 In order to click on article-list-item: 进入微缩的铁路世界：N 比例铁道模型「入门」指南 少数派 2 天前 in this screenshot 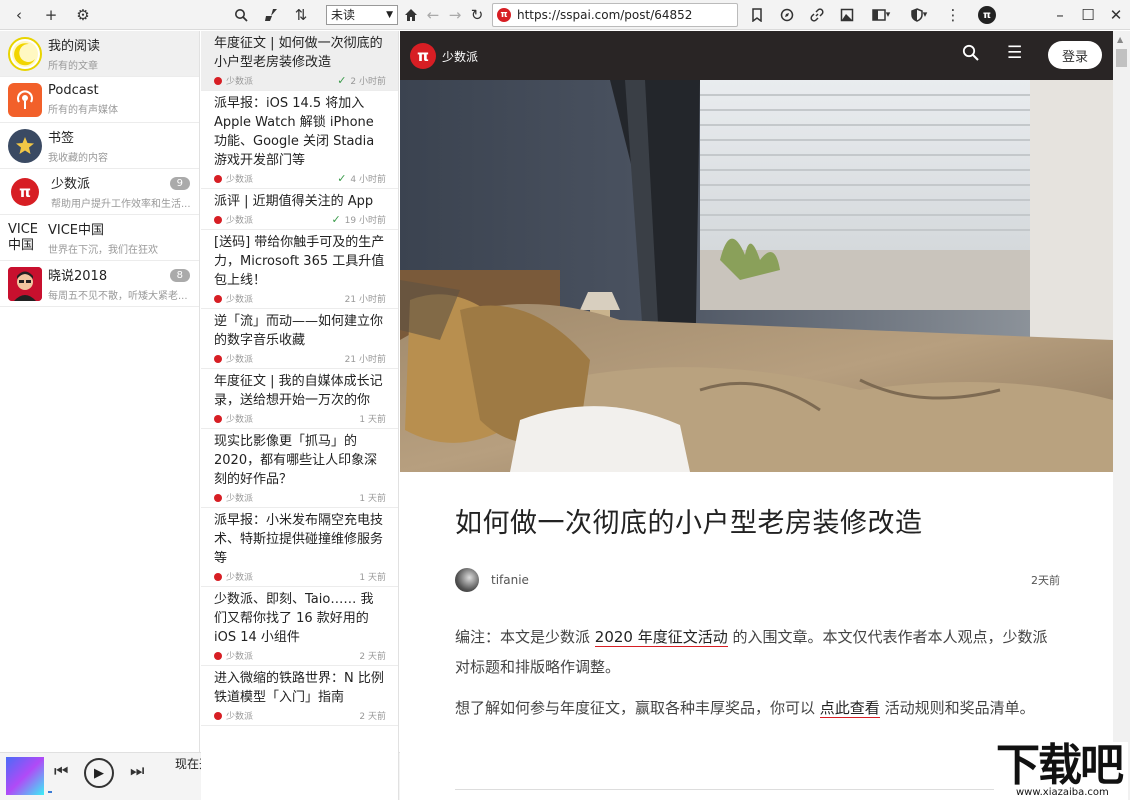, I will do `click(299, 696)`.